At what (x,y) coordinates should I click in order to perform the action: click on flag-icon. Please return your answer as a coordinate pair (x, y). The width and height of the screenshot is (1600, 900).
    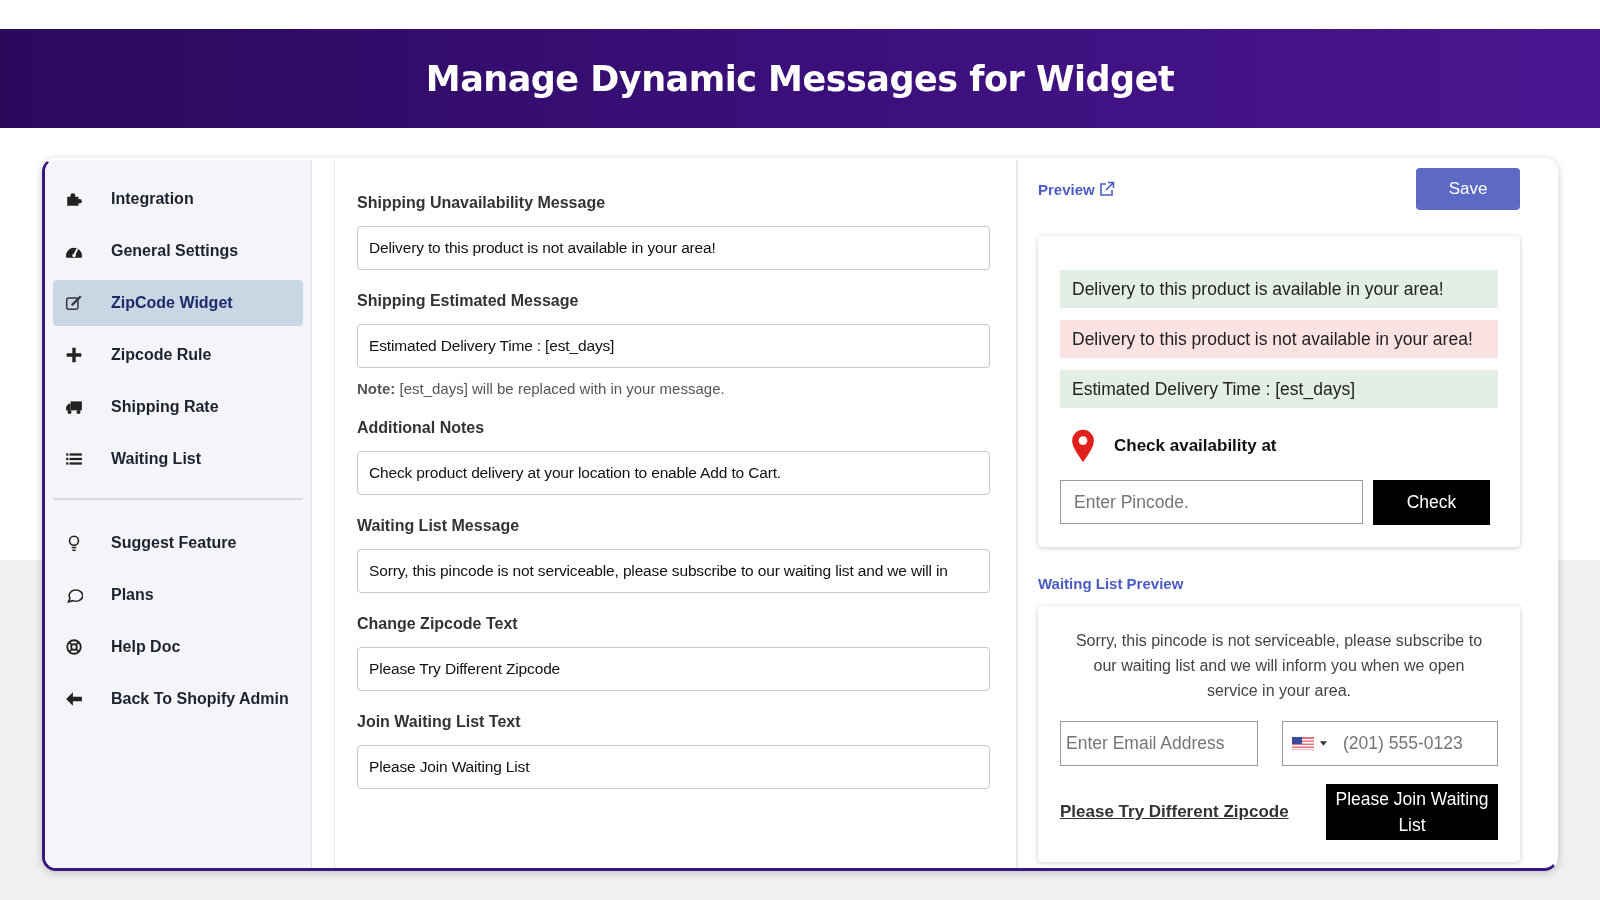
    Looking at the image, I should click on (1303, 743).